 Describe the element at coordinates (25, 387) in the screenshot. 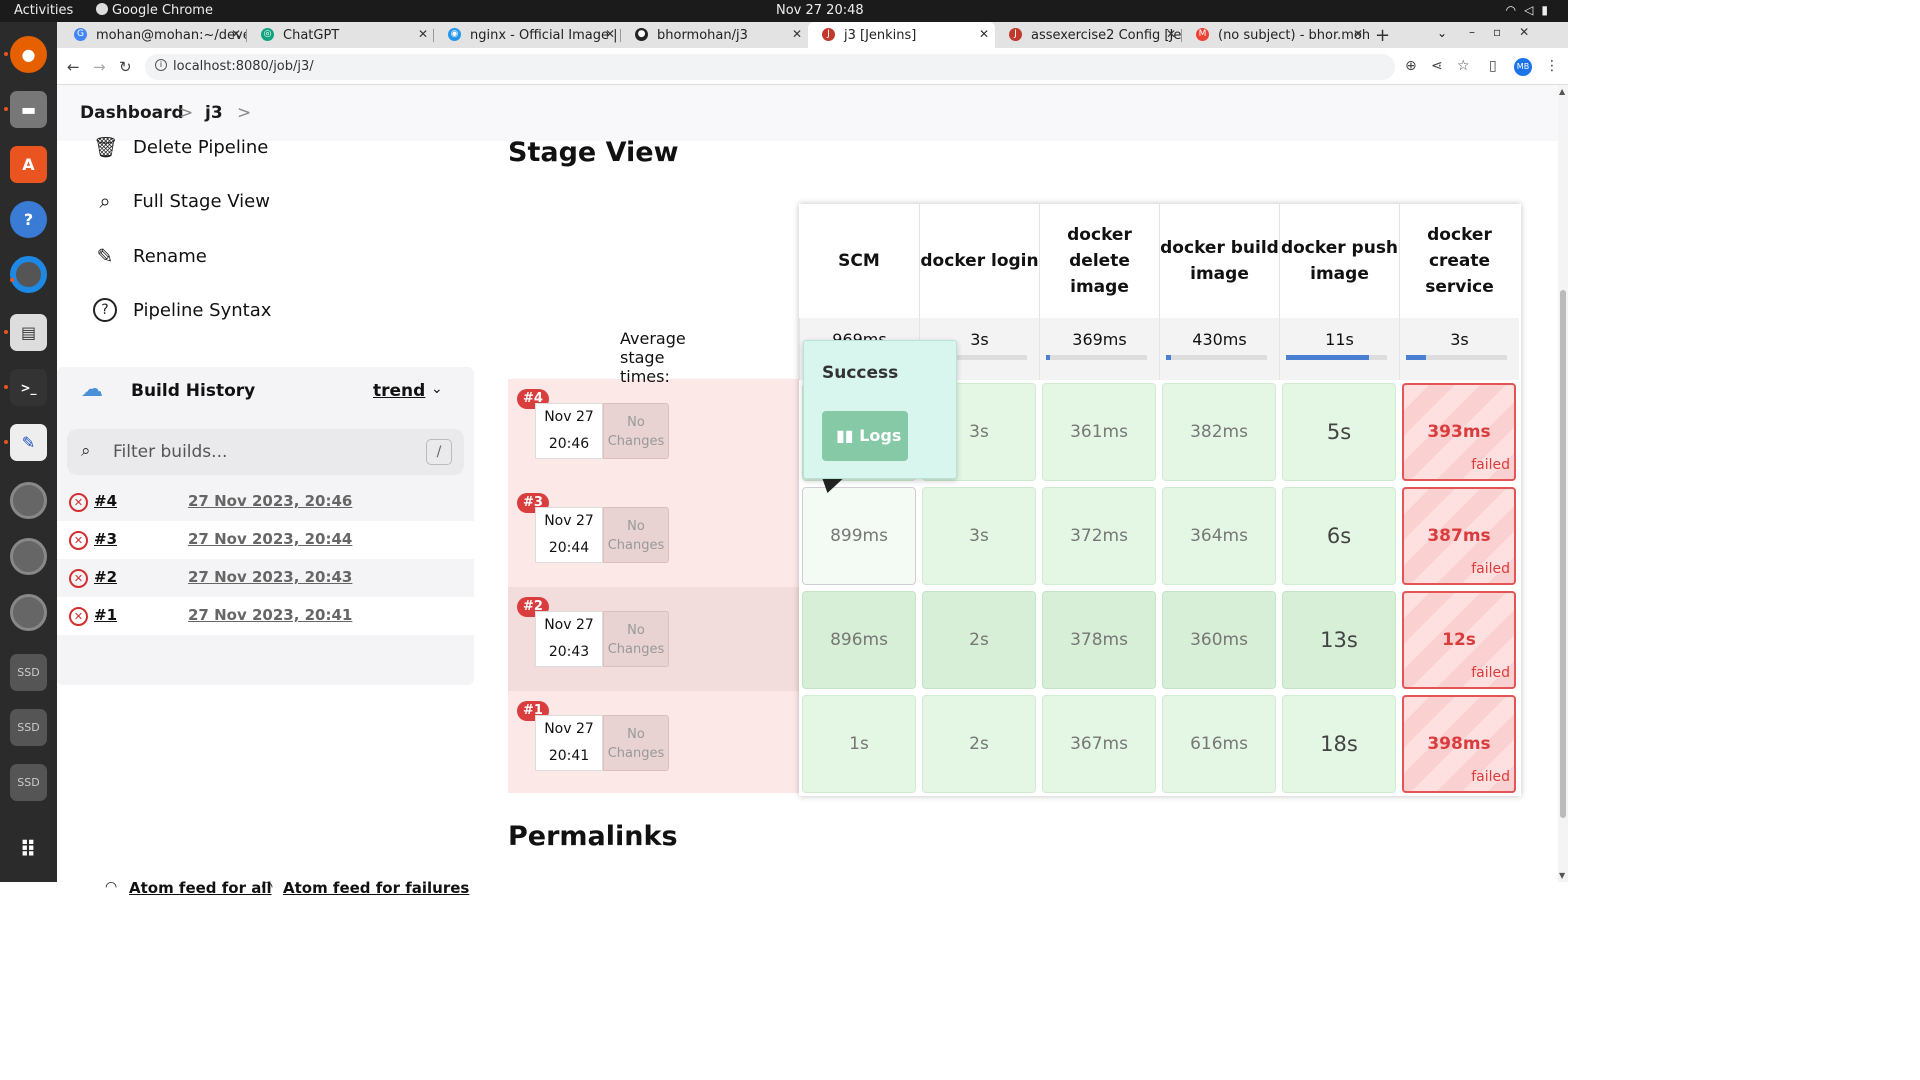

I see `terminal-icon: >_` at that location.